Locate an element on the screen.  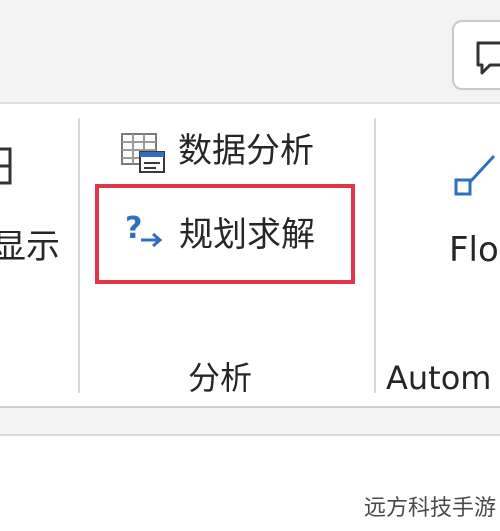
ribbon-bottom-bar is located at coordinates (250, 421).